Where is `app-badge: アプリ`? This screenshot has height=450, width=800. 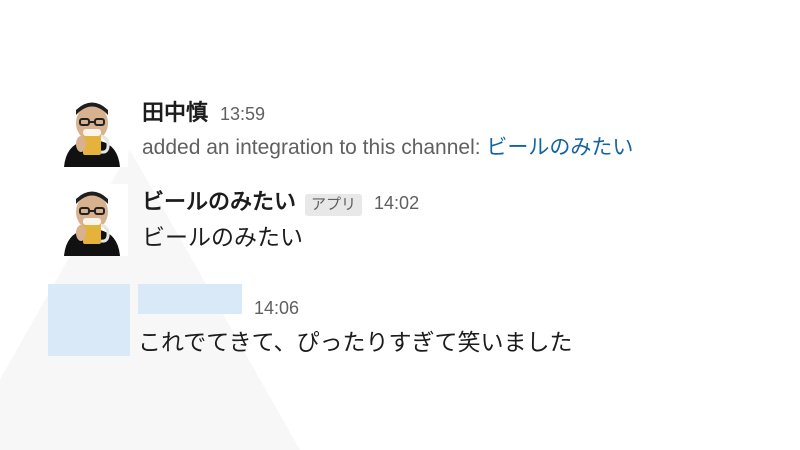
app-badge: アプリ is located at coordinates (334, 205).